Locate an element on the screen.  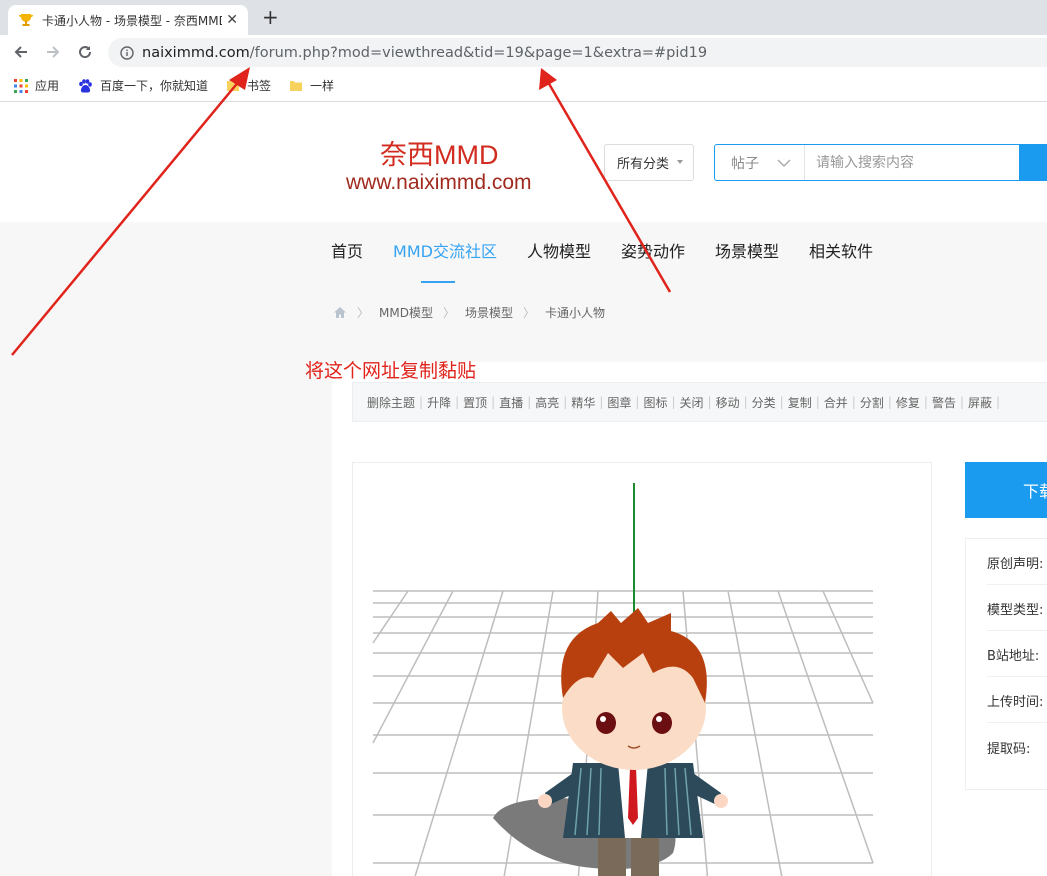
info-icon is located at coordinates (127, 52).